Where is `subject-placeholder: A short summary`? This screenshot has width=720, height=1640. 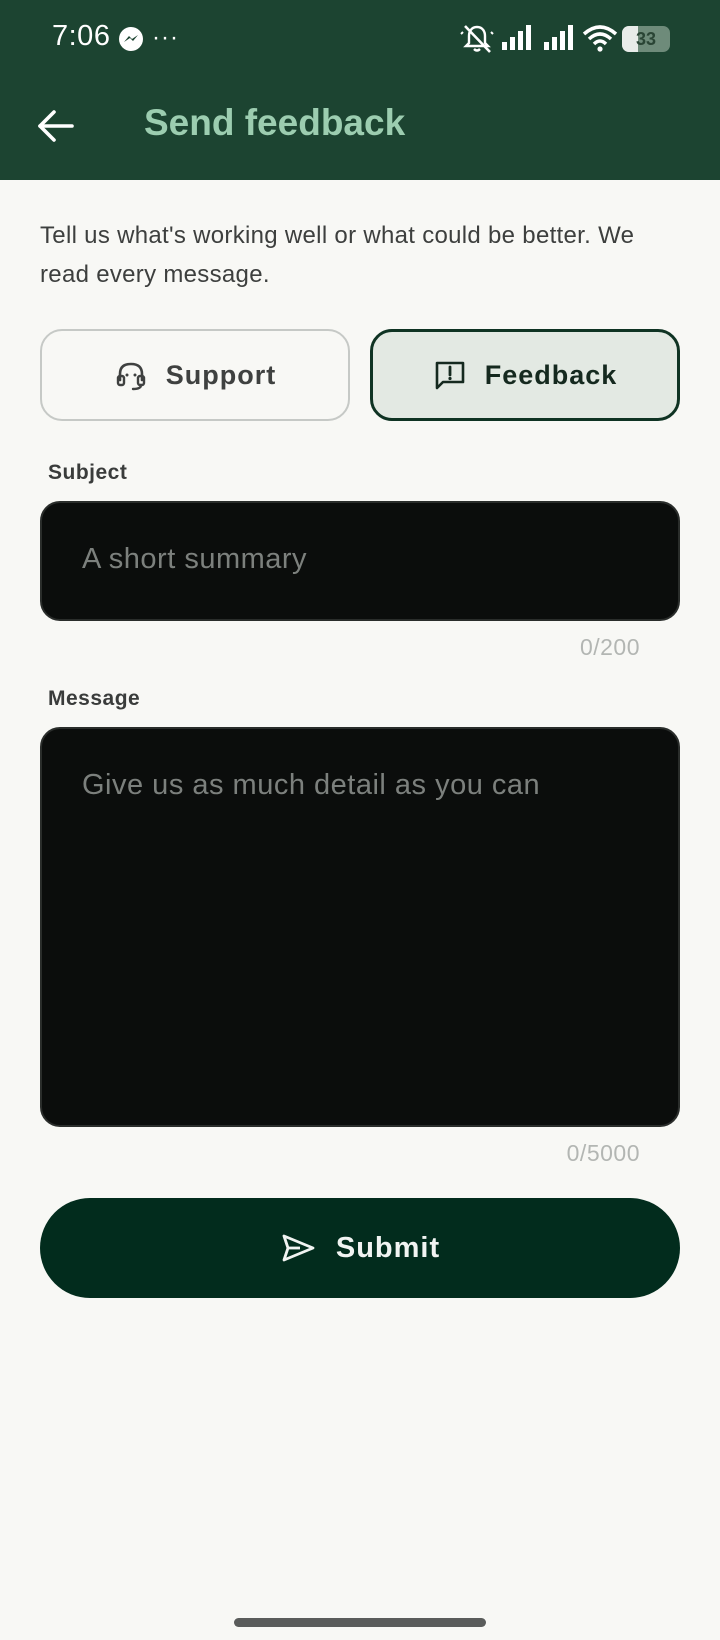 subject-placeholder: A short summary is located at coordinates (195, 559).